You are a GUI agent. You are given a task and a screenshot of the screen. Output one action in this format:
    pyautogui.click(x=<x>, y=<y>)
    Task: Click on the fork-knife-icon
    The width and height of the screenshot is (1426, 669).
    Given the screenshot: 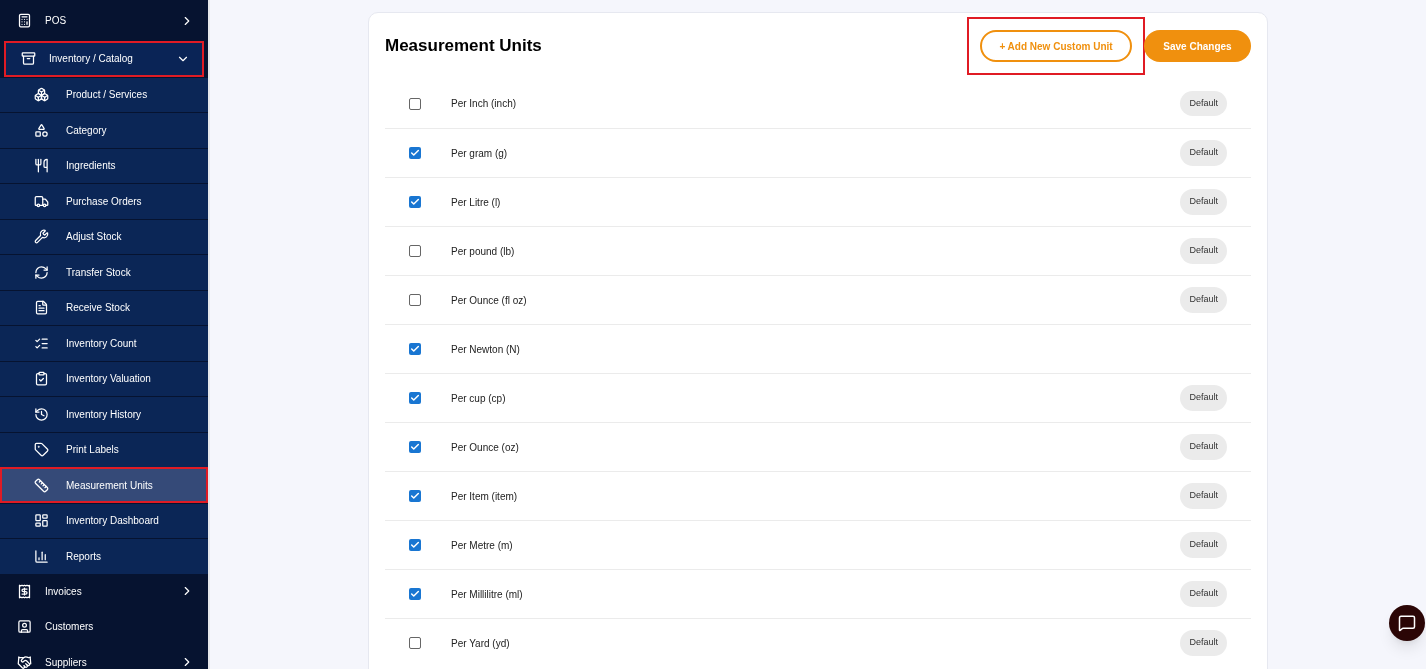 What is the action you would take?
    pyautogui.click(x=41, y=166)
    